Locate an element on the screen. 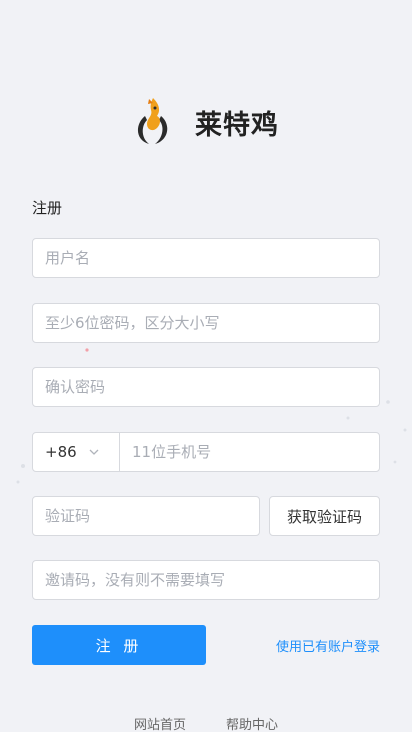 This screenshot has height=732, width=412. country-code-select: +86 is located at coordinates (76, 452).